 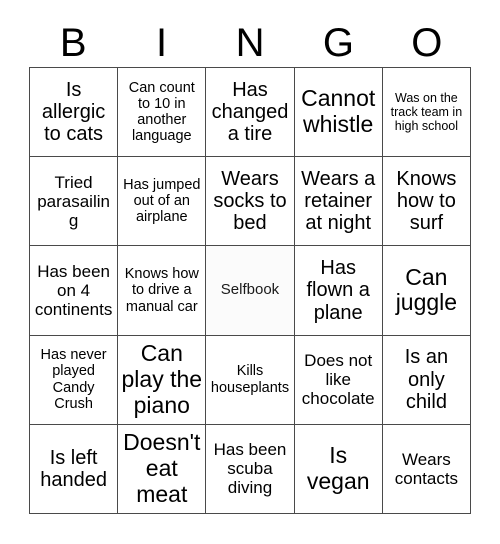 I want to click on bingo-cell: Cannot whistle, so click(x=338, y=113).